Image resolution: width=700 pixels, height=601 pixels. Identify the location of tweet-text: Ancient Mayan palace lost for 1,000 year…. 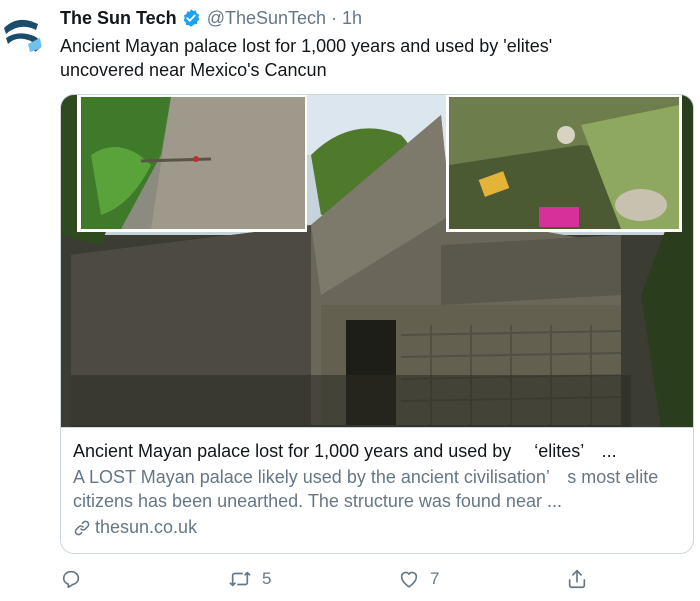
(370, 58).